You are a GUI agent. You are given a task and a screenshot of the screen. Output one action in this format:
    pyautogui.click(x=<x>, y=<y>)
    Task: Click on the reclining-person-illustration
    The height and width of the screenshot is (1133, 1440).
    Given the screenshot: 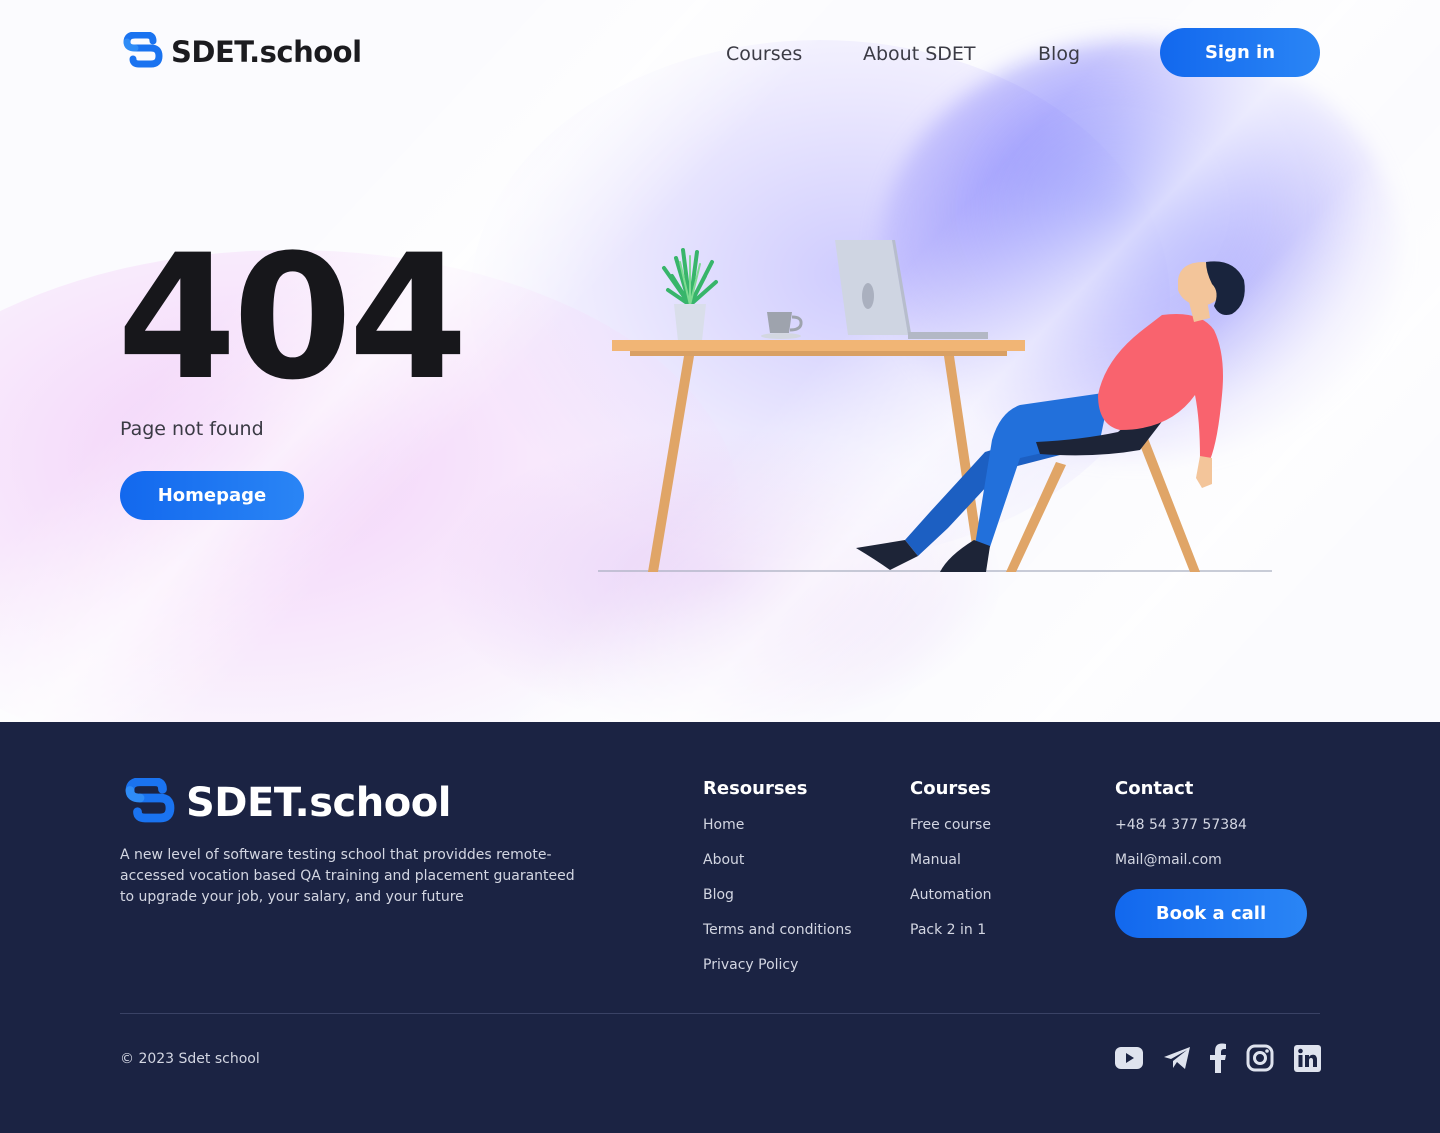 What is the action you would take?
    pyautogui.click(x=935, y=406)
    